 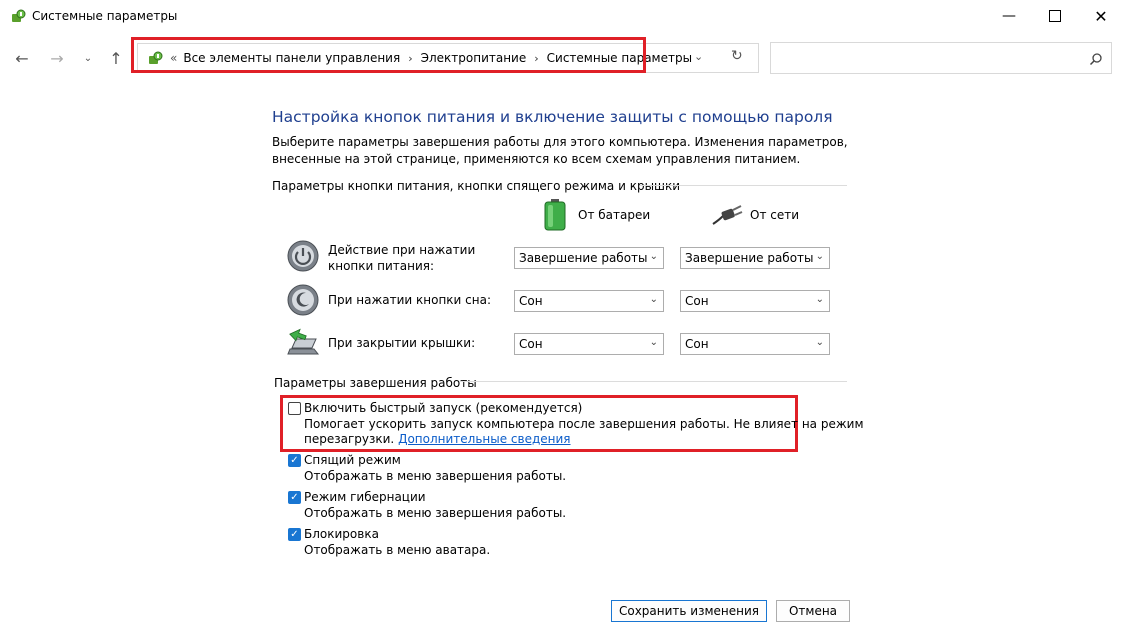 I want to click on address-dropdown-button: ⌄, so click(x=698, y=56).